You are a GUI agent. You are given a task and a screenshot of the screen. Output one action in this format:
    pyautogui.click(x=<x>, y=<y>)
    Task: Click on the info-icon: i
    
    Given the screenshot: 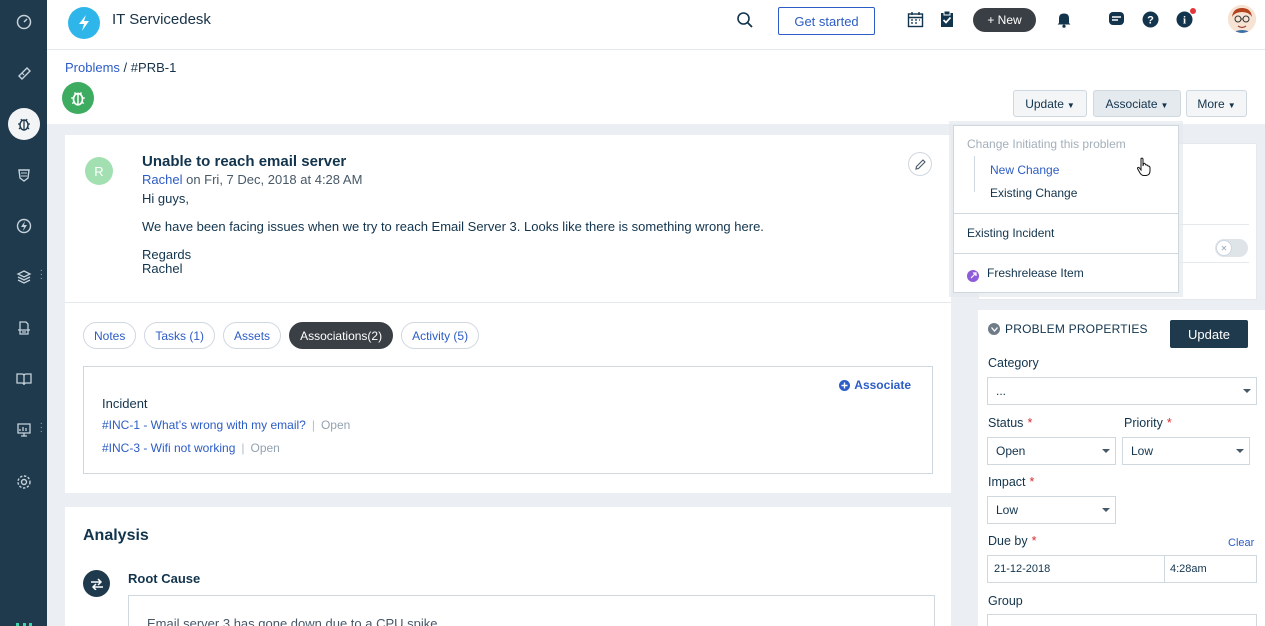 What is the action you would take?
    pyautogui.click(x=1184, y=21)
    